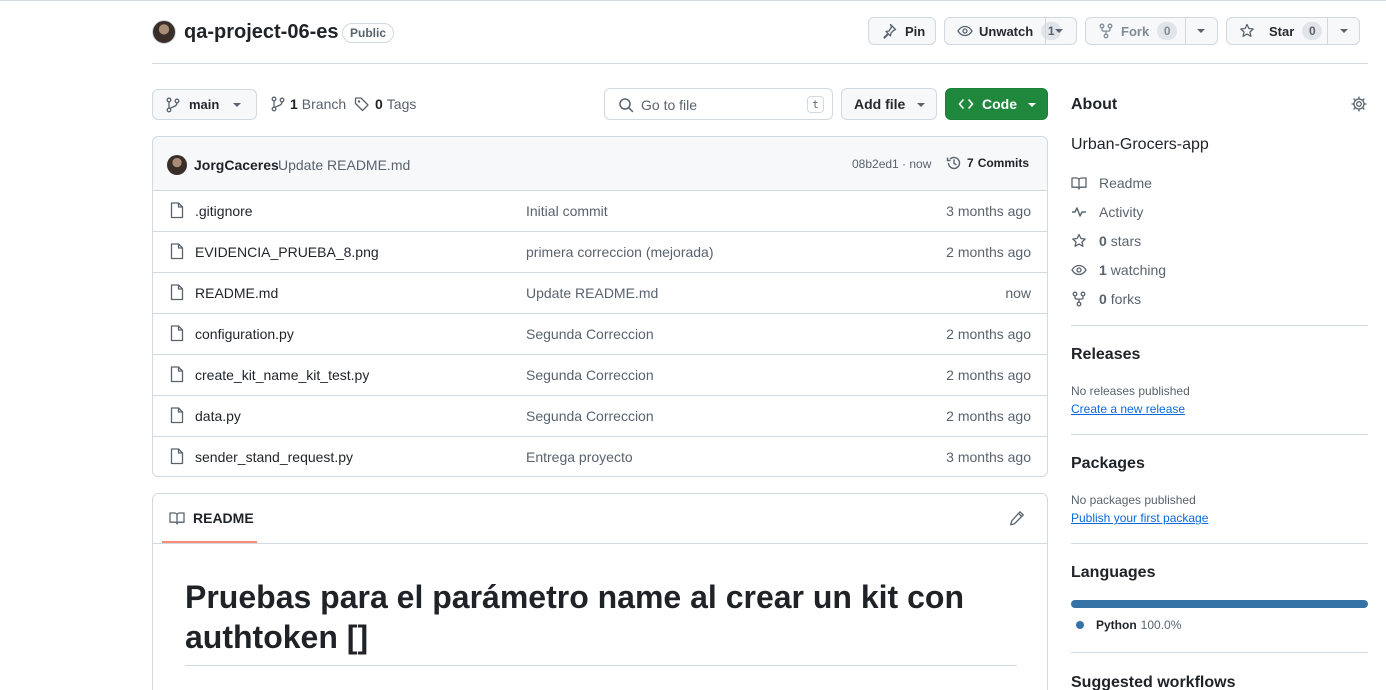 The image size is (1386, 690). What do you see at coordinates (401, 104) in the screenshot?
I see `tag-label: Tags` at bounding box center [401, 104].